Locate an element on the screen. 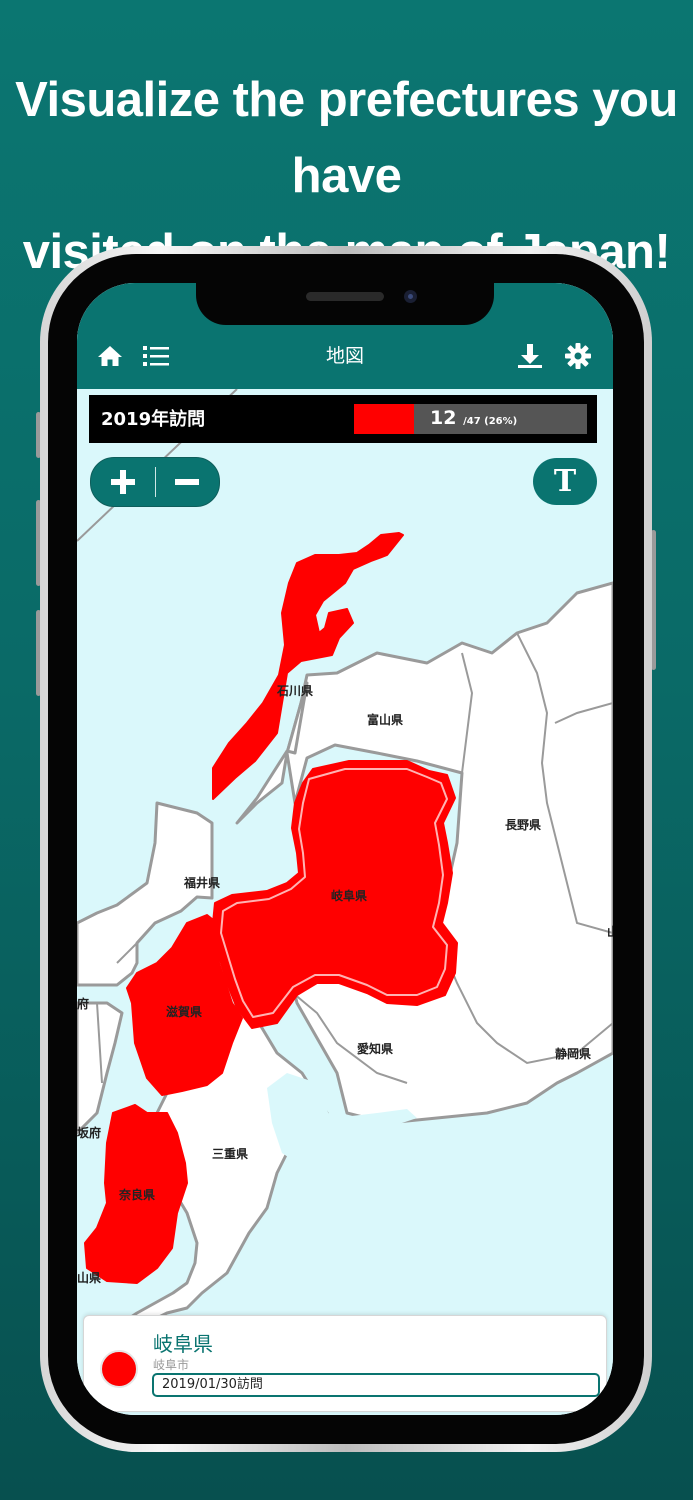 This screenshot has height=1500, width=693. card-prefecture-name: 岐阜県 is located at coordinates (183, 1344).